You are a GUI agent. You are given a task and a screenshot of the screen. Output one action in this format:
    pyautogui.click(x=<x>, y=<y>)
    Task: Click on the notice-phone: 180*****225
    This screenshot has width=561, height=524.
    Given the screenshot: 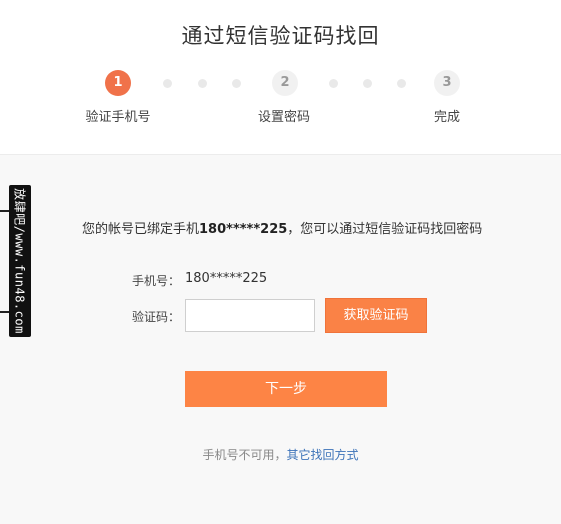 What is the action you would take?
    pyautogui.click(x=243, y=229)
    